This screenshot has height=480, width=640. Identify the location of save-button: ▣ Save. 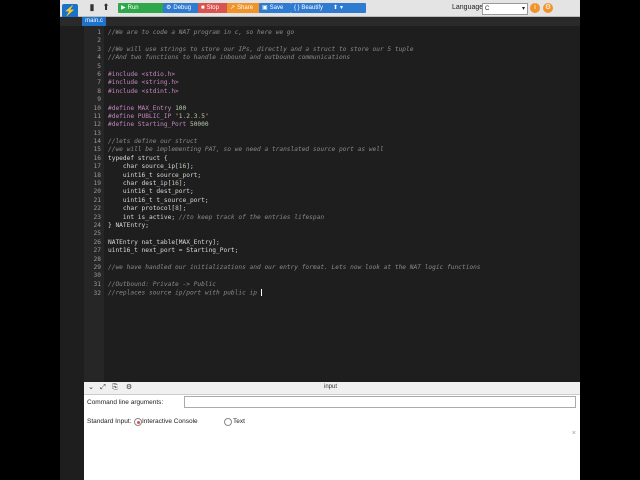
(275, 8).